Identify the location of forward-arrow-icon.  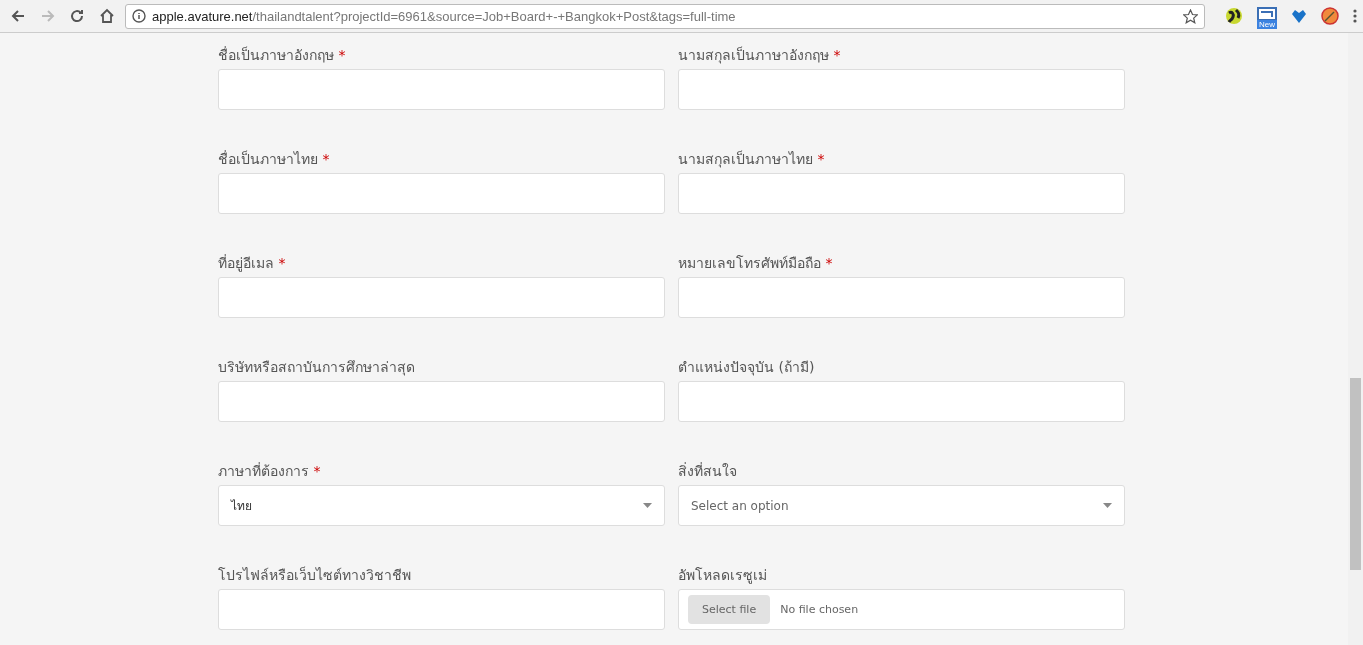
(47, 16).